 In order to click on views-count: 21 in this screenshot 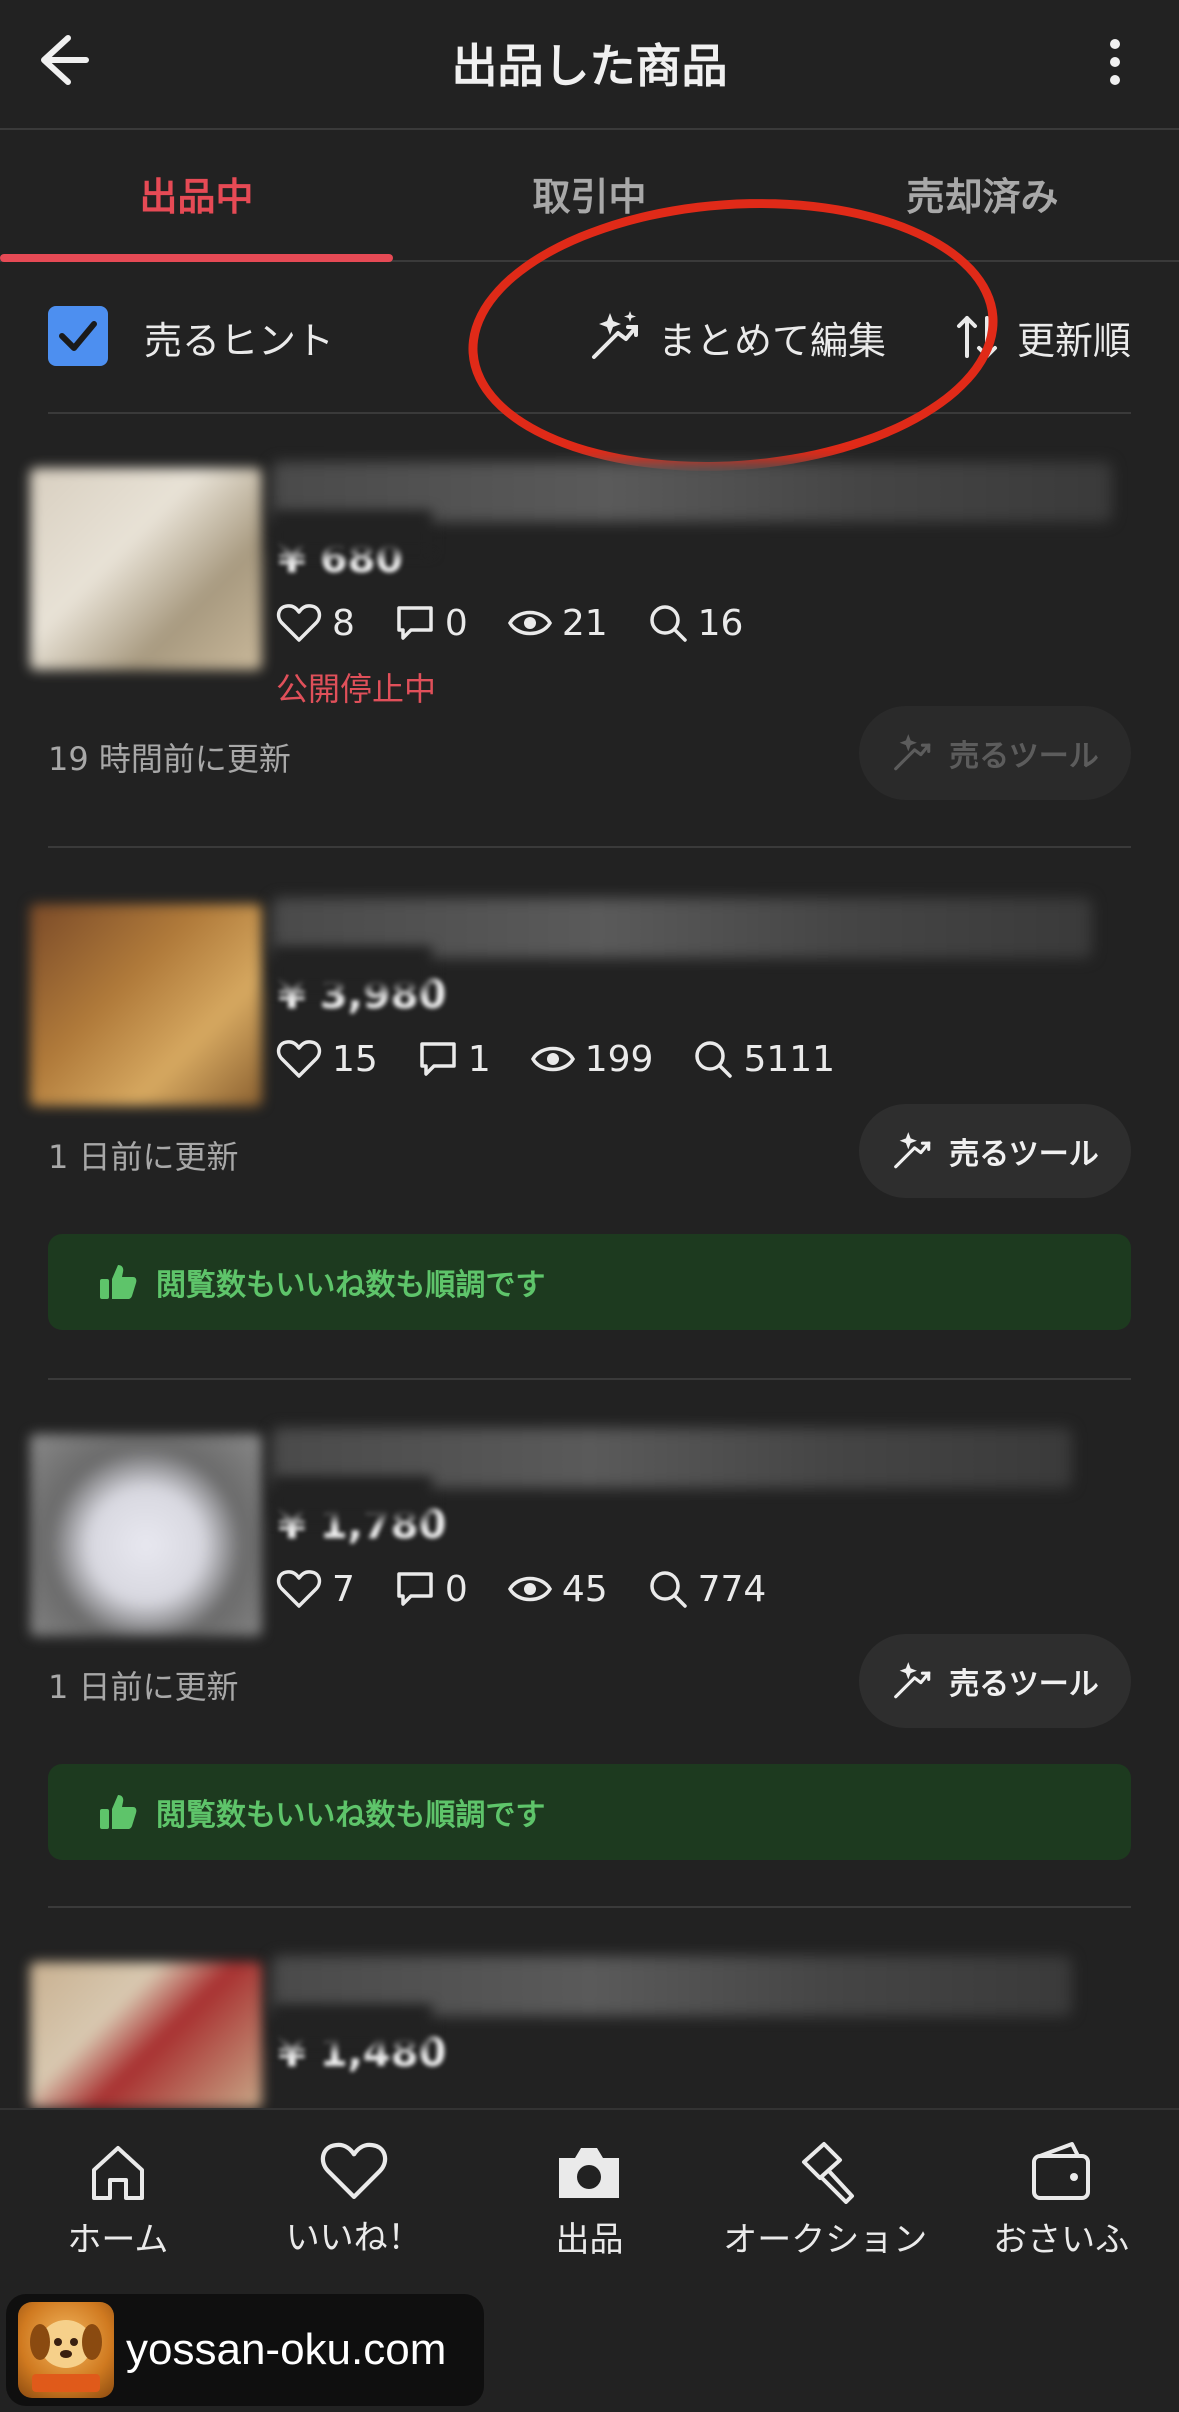, I will do `click(584, 623)`.